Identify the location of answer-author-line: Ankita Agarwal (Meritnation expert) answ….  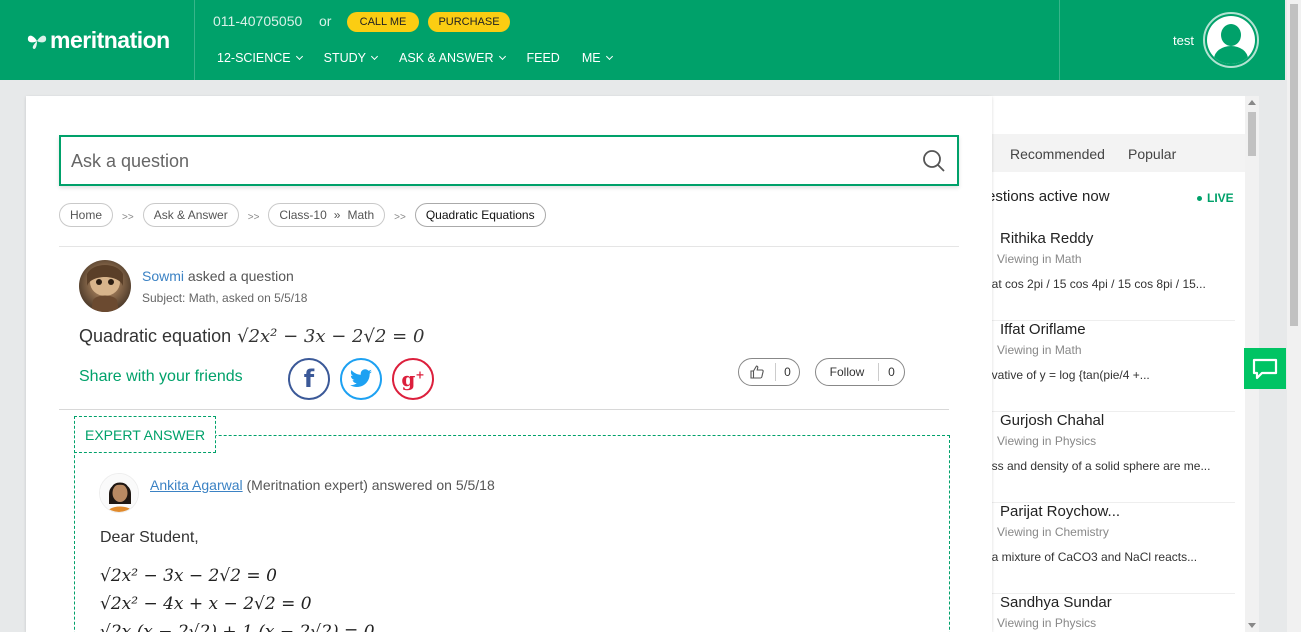
(322, 485).